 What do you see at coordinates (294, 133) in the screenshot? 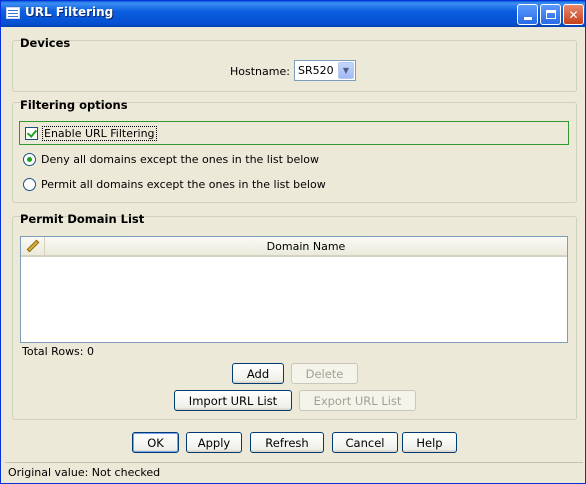
I see `enable-url-filtering-row: Enable URL Filtering` at bounding box center [294, 133].